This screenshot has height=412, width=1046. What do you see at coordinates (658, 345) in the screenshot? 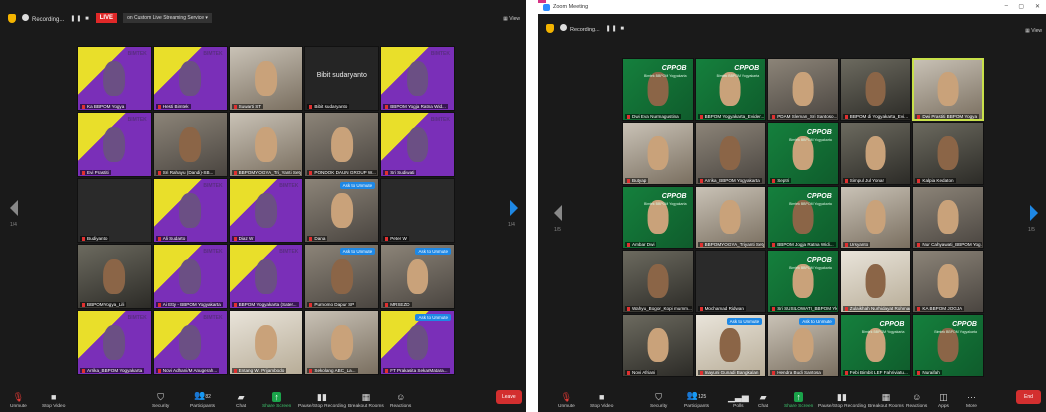
I see `participant-tile: Novi Afriani` at bounding box center [658, 345].